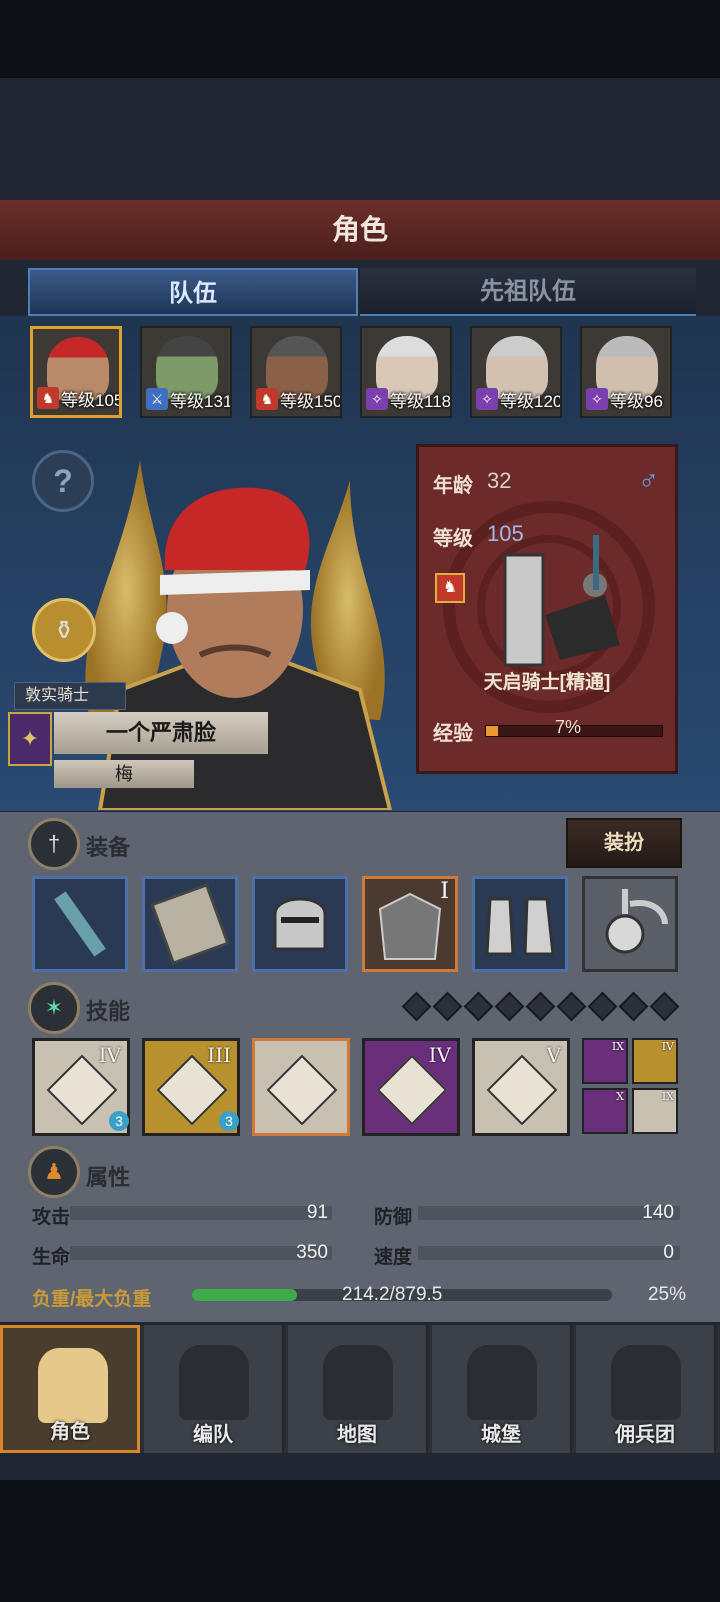 Image resolution: width=720 pixels, height=1602 pixels. Describe the element at coordinates (531, 401) in the screenshot. I see `member-level: 等级120` at that location.